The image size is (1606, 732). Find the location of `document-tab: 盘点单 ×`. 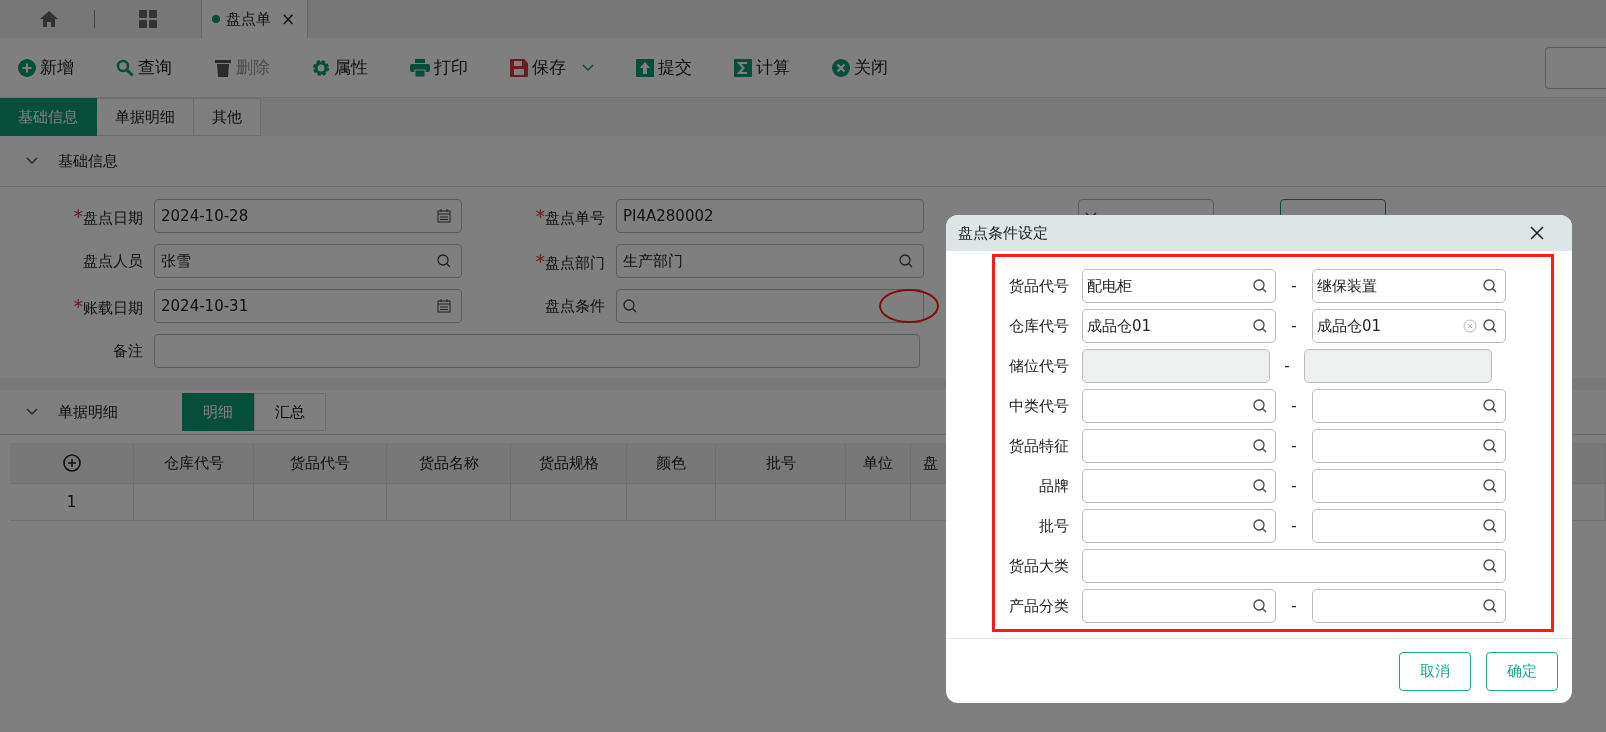

document-tab: 盘点单 × is located at coordinates (255, 19).